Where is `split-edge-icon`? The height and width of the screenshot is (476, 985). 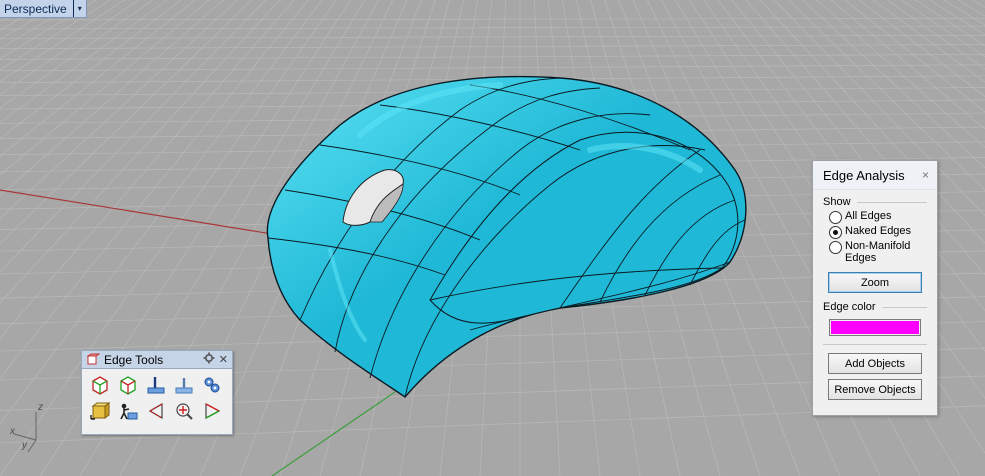
split-edge-icon is located at coordinates (100, 385).